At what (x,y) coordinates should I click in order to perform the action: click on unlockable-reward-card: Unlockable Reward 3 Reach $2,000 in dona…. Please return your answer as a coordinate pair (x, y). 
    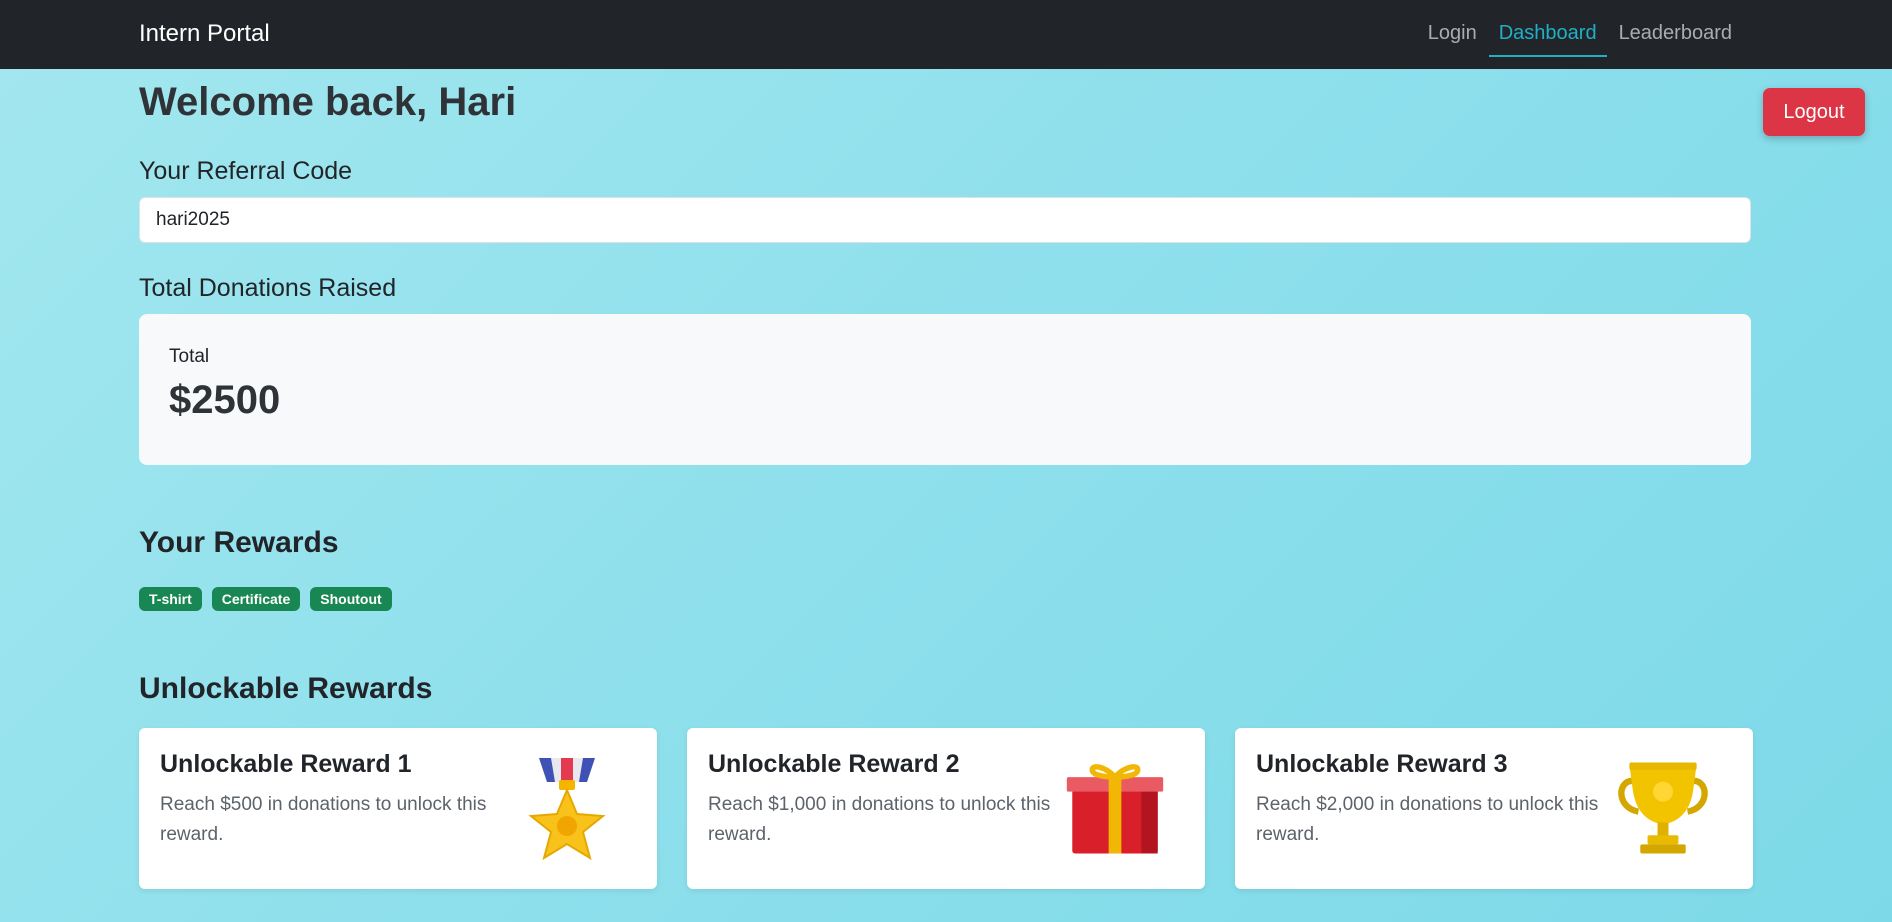
    Looking at the image, I should click on (1494, 808).